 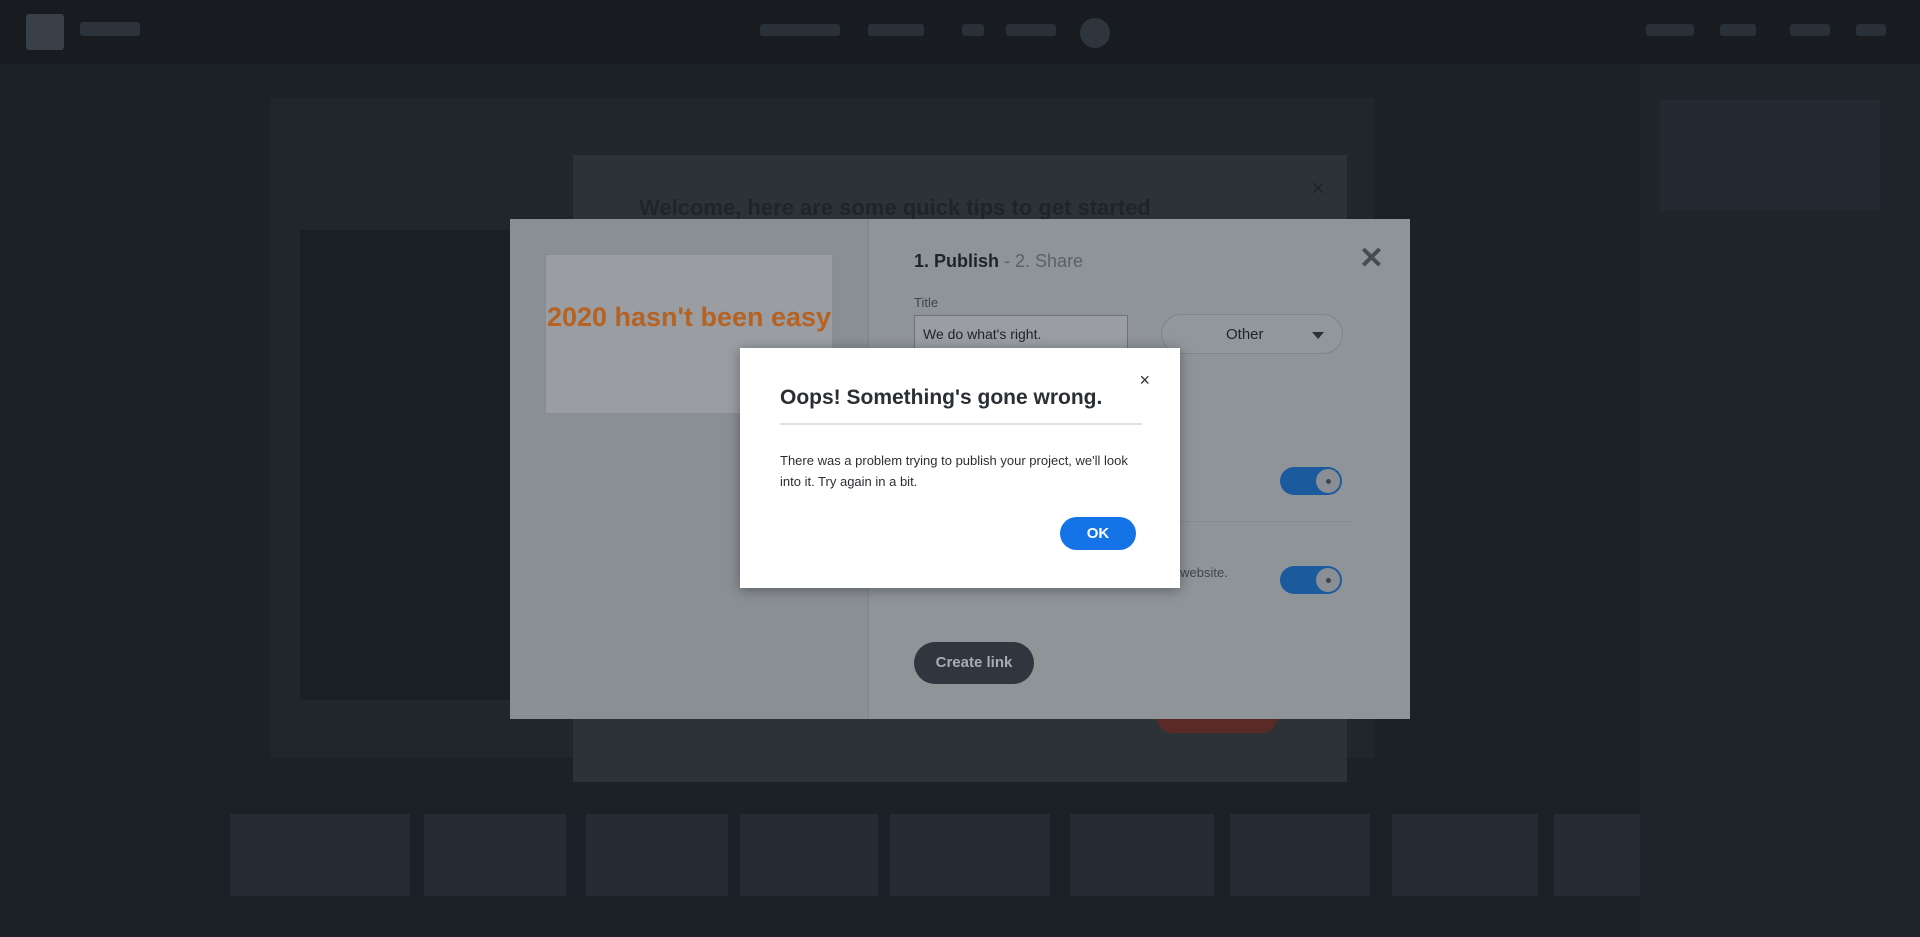 I want to click on publish-close-icon: ✕, so click(x=1371, y=258).